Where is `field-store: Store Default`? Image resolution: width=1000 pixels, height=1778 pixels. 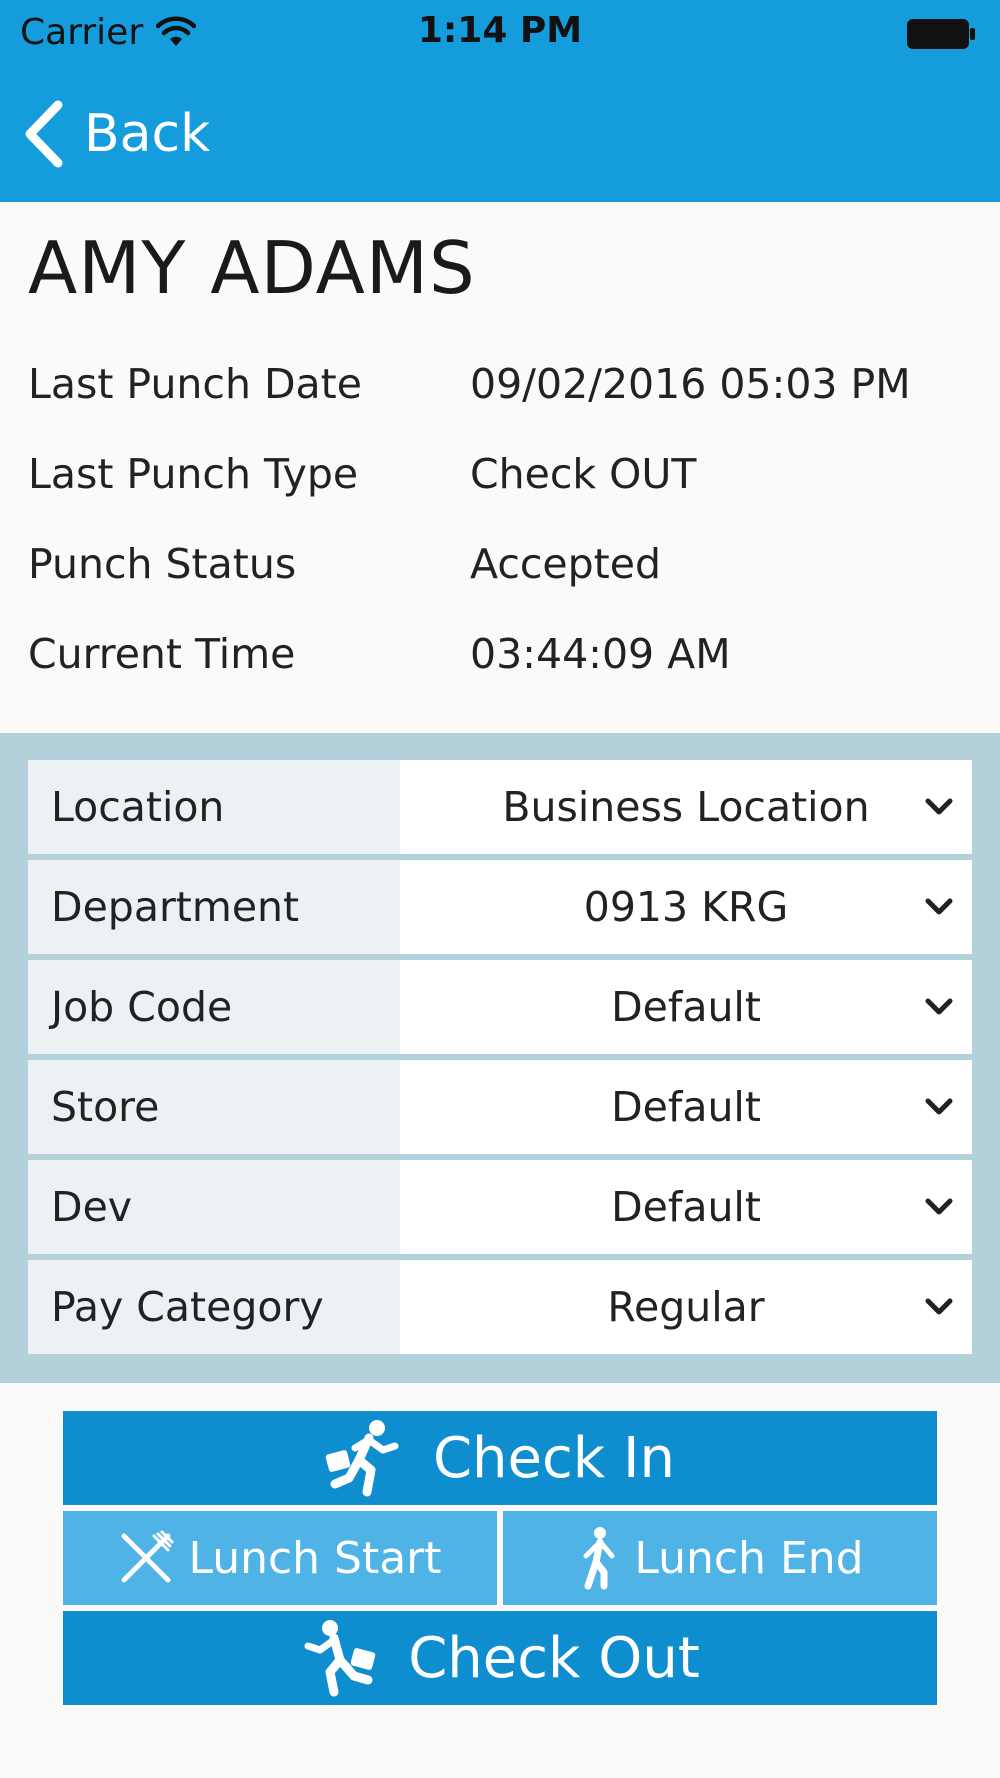
field-store: Store Default is located at coordinates (500, 1107).